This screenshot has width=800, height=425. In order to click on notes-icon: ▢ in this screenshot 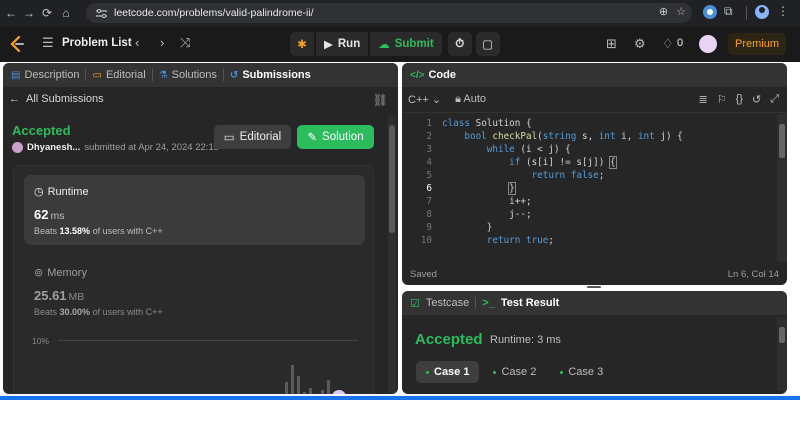, I will do `click(487, 44)`.